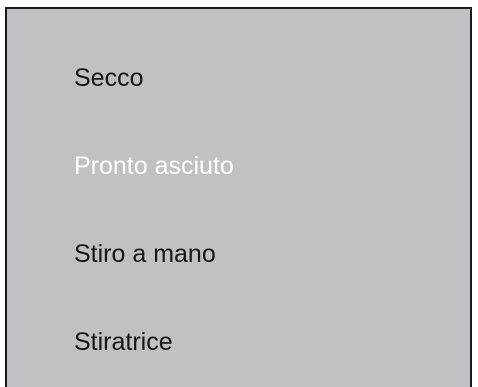  Describe the element at coordinates (154, 166) in the screenshot. I see `menu-option-pronto-asciuto: Pronto asciuto` at that location.